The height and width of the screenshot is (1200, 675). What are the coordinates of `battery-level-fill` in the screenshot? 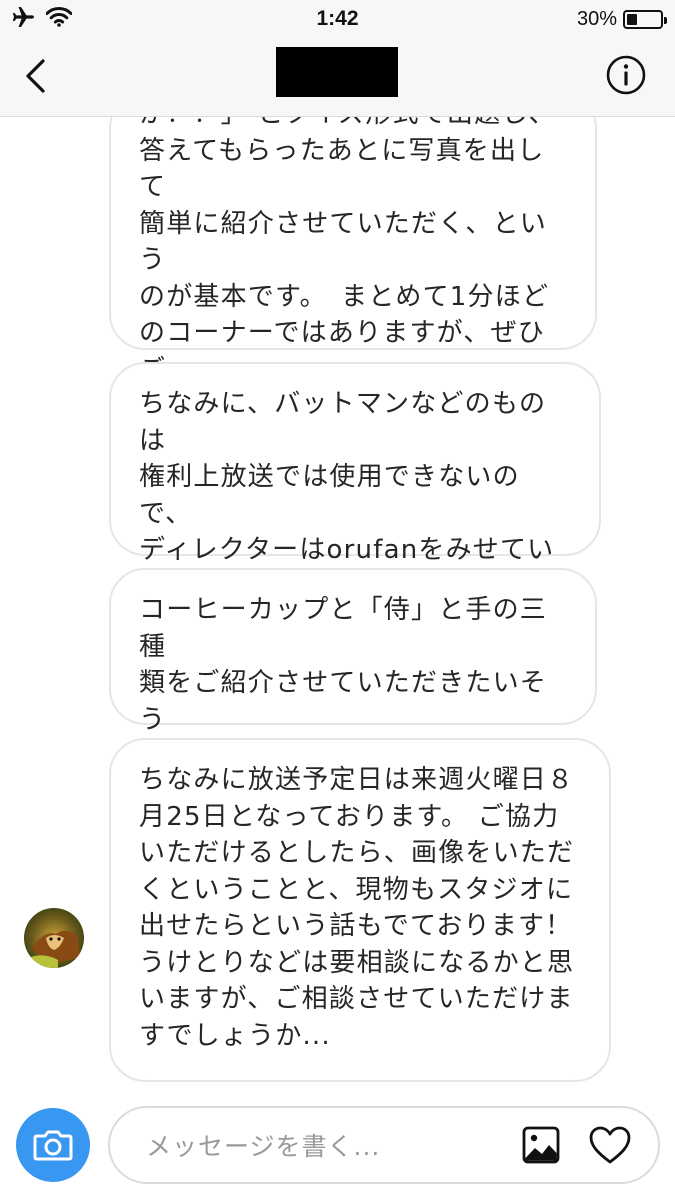 It's located at (632, 19).